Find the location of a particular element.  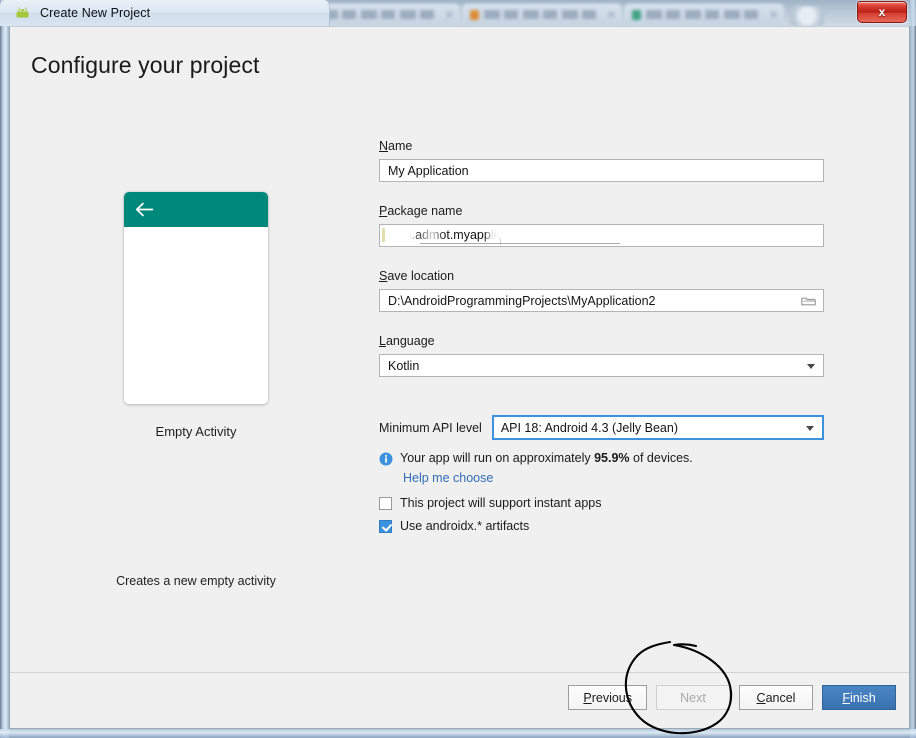

back-arrow-icon is located at coordinates (144, 209).